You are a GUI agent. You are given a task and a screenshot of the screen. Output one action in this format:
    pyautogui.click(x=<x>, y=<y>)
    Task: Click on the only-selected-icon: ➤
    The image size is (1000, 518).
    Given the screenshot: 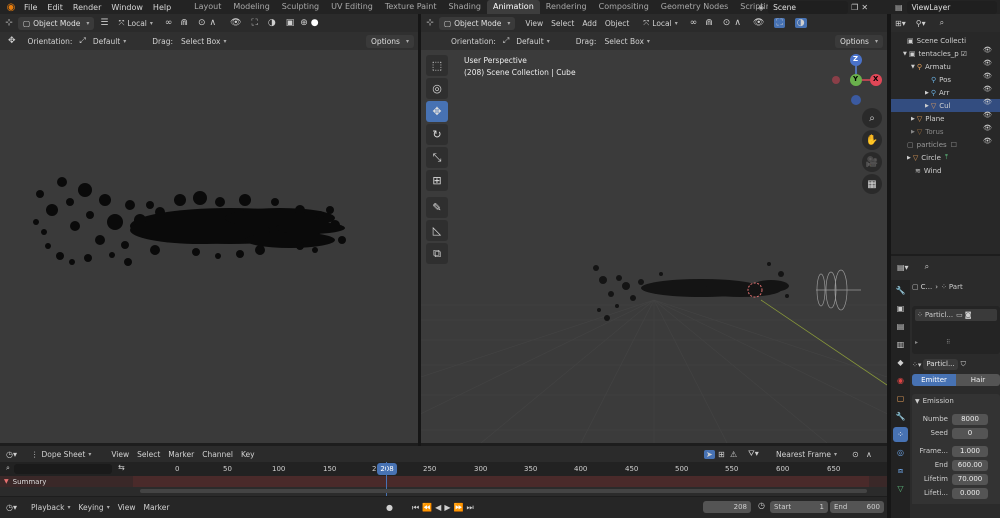 What is the action you would take?
    pyautogui.click(x=709, y=454)
    